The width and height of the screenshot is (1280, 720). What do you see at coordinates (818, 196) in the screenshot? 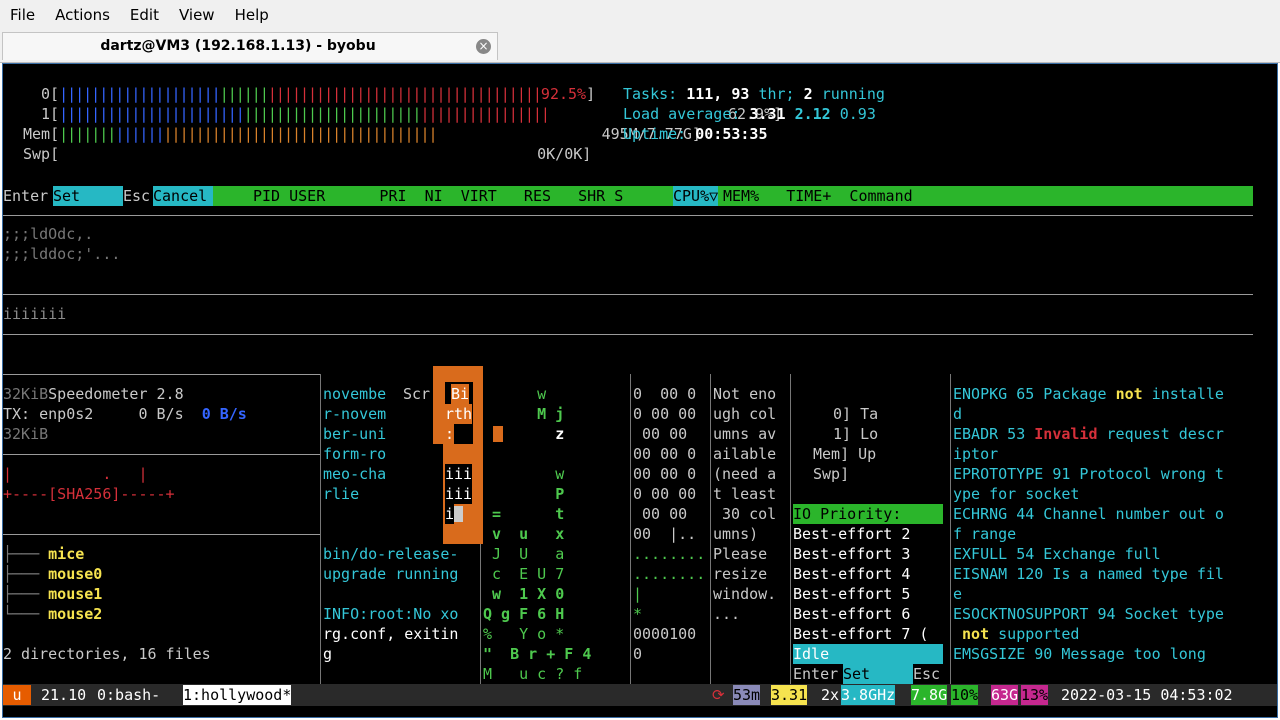
I see `column-headers-rest: MEM% TIME+ Command` at bounding box center [818, 196].